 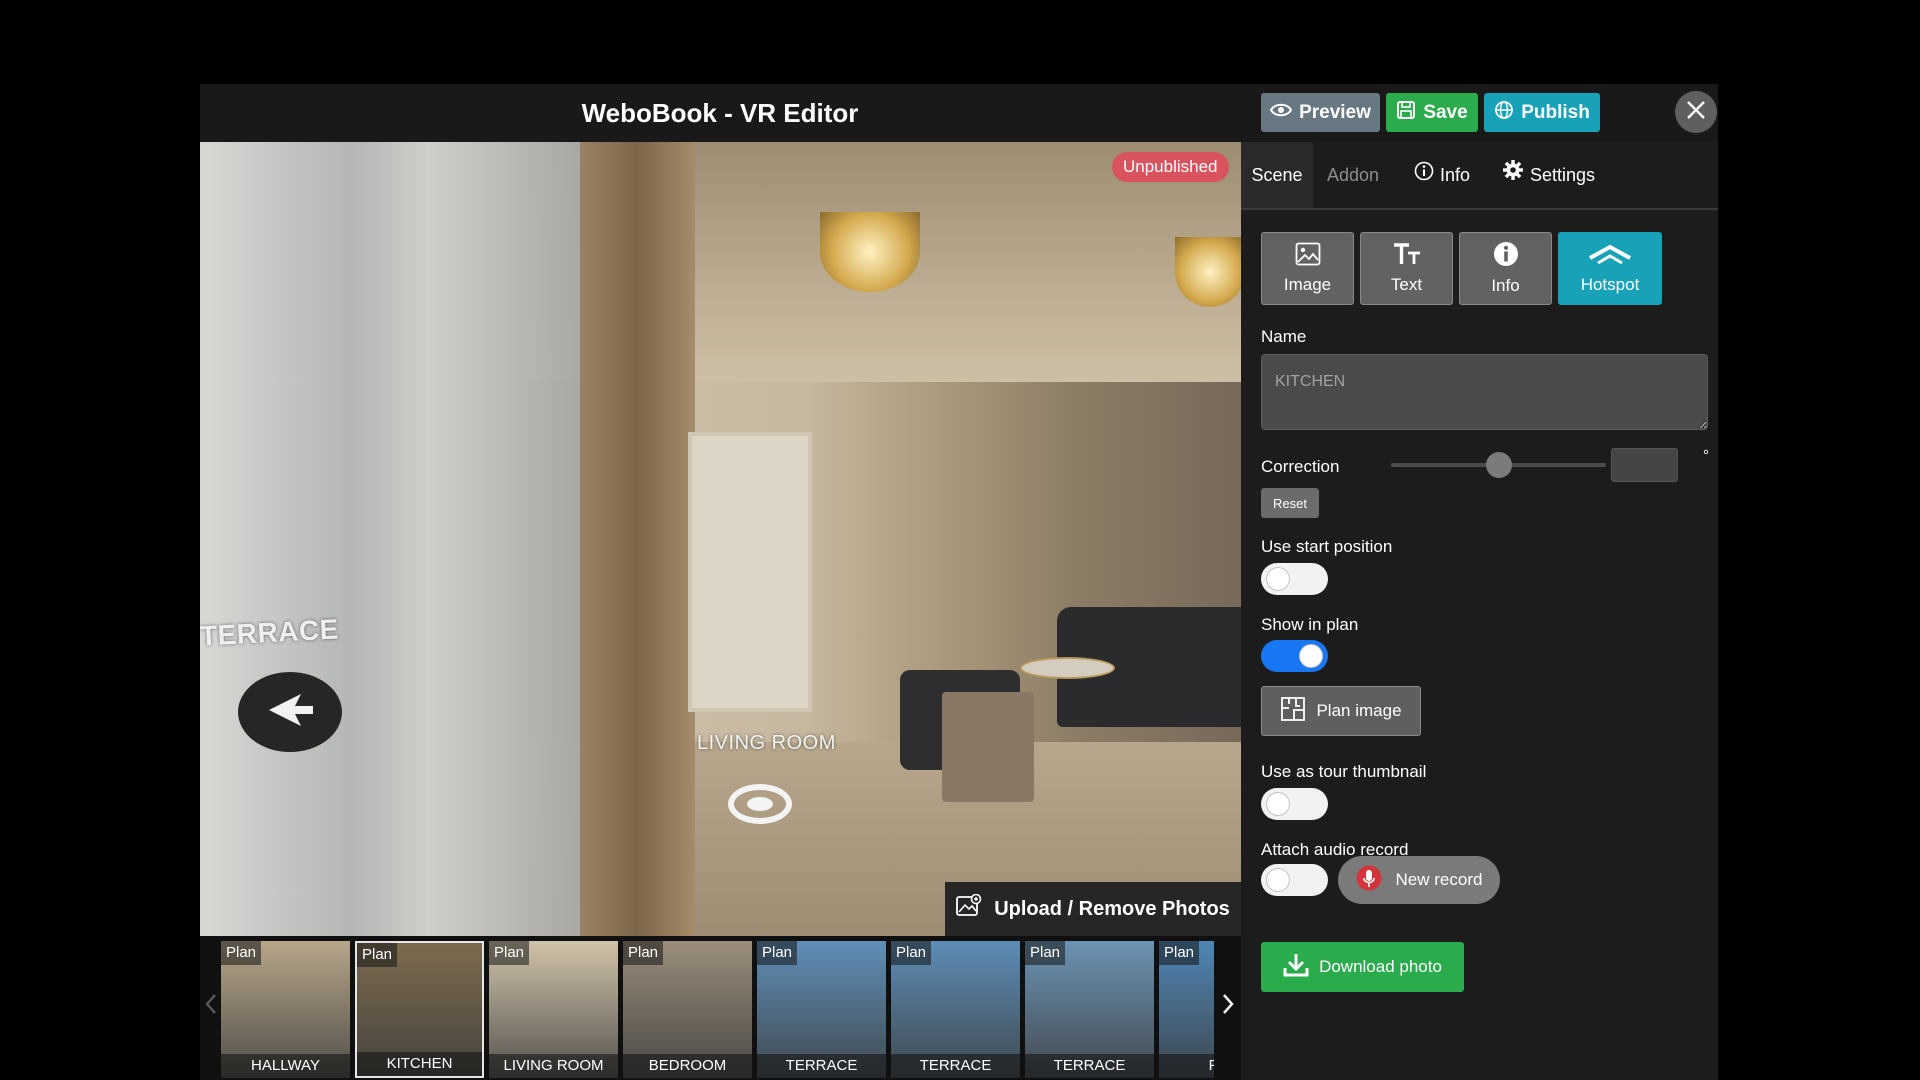 I want to click on panel-tabs: Scene Addon Info Settings, so click(x=1479, y=176).